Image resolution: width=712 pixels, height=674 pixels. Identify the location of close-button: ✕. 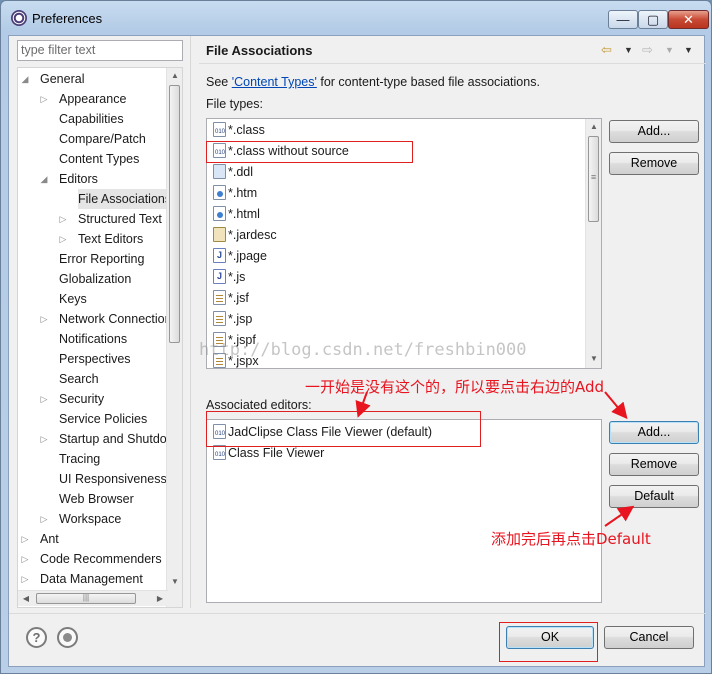
(688, 19).